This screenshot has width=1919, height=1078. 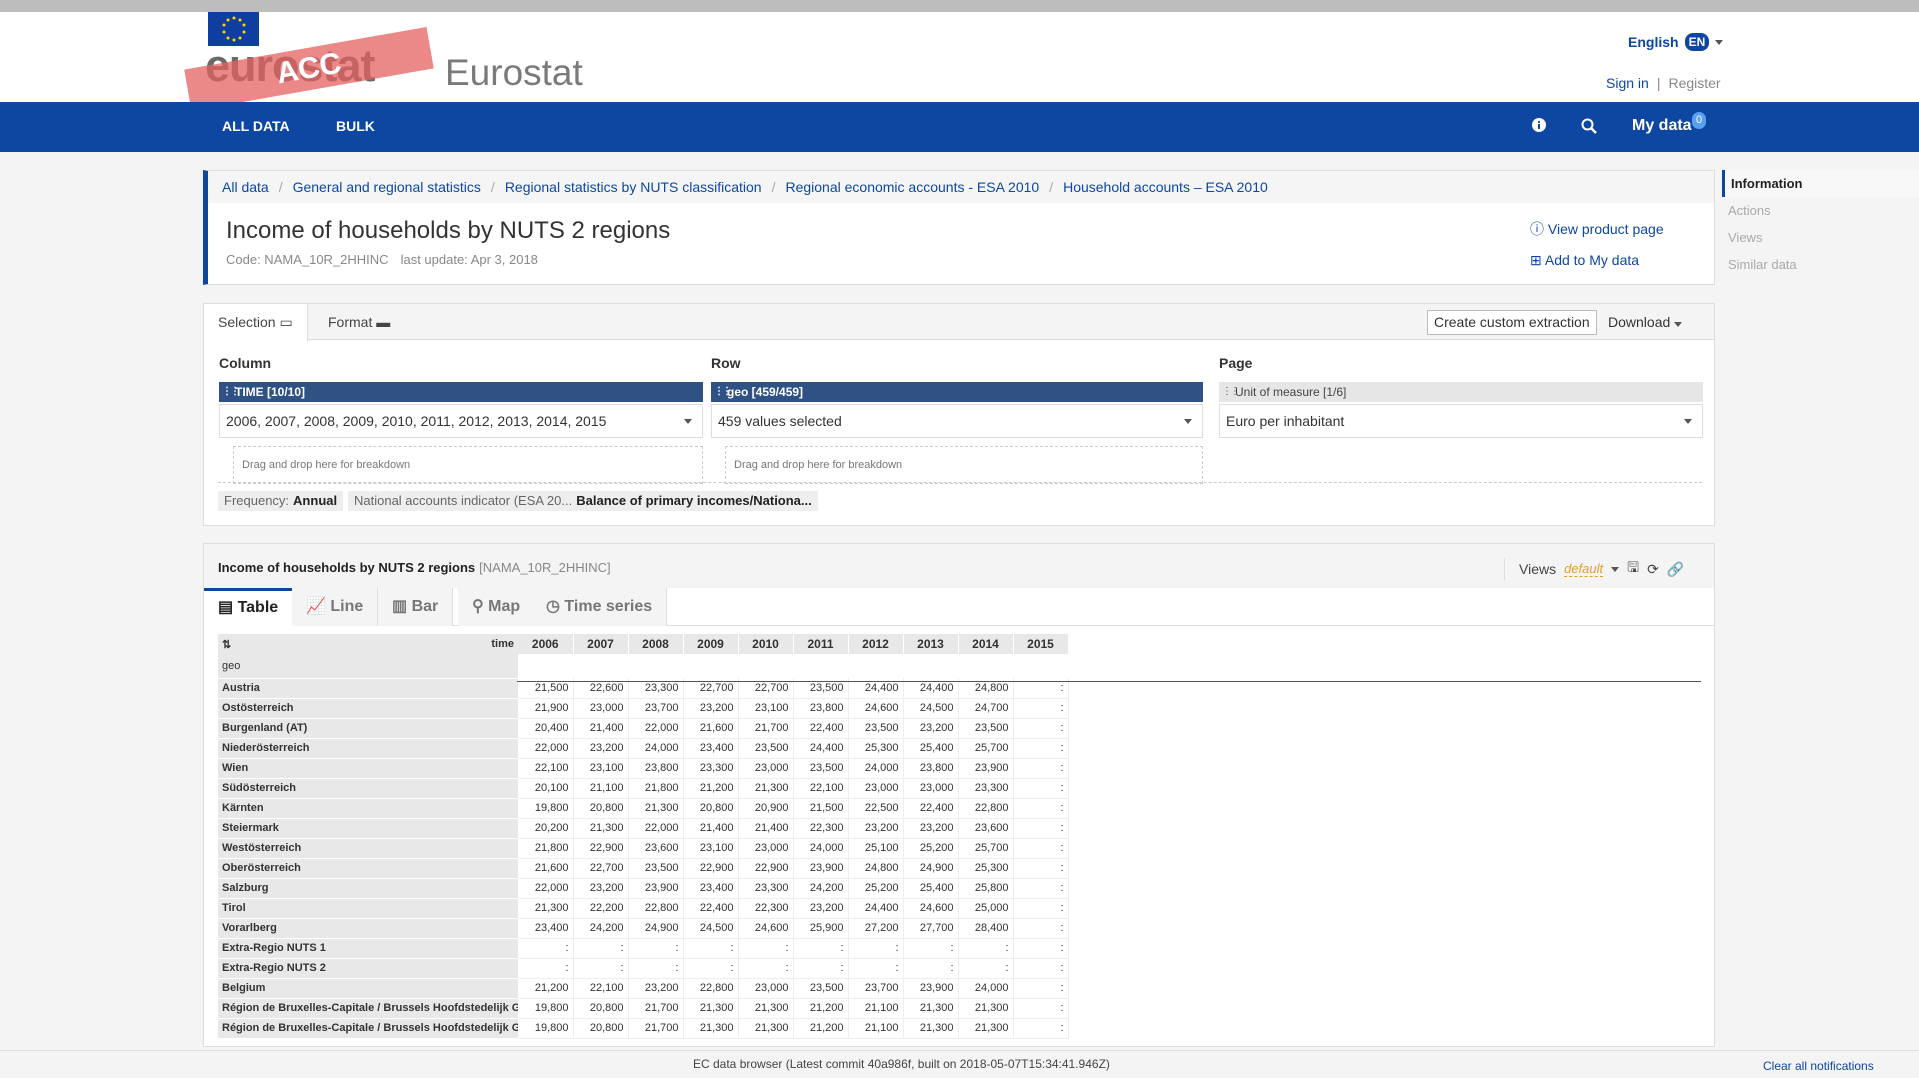 I want to click on breadcrumb-item: Regional economic accounts - ESA 2010, so click(x=912, y=187).